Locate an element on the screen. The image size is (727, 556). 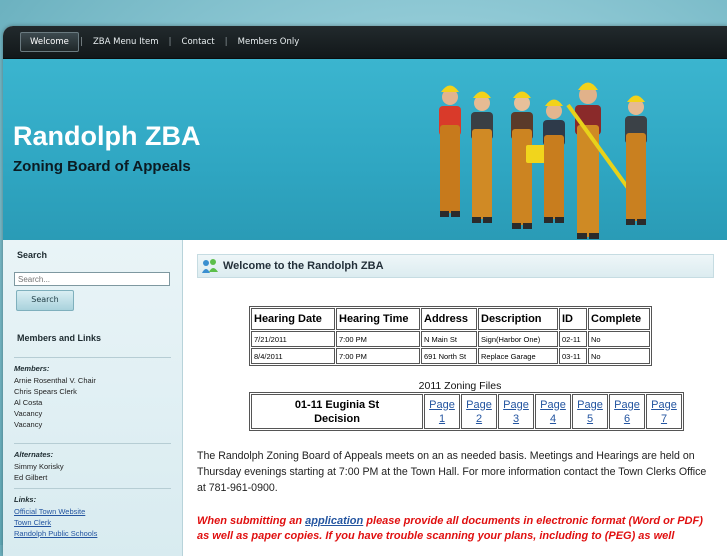
table-cell: N Main St is located at coordinates (449, 339).